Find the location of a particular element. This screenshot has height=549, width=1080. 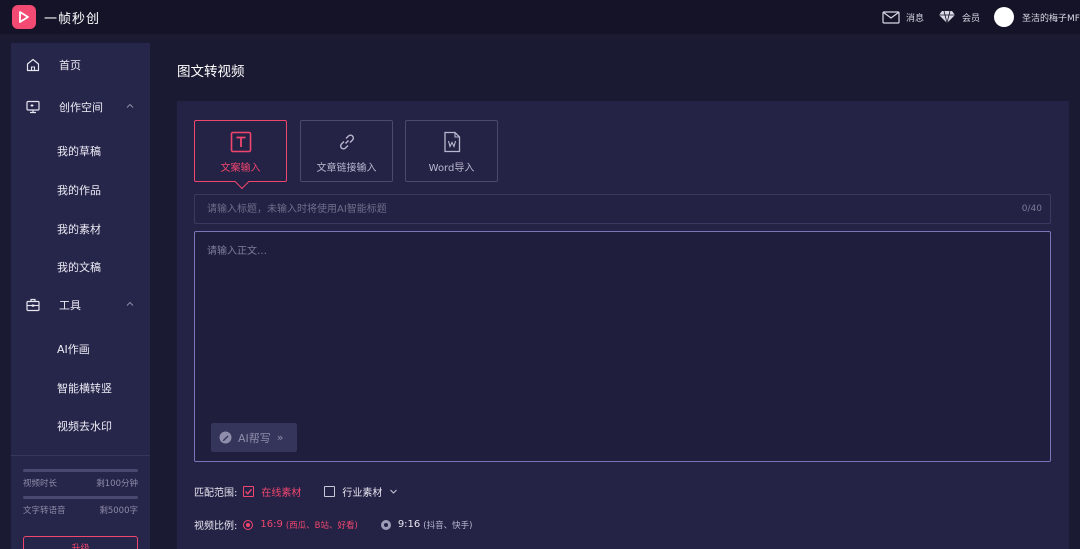

match-range-label: 匹配范围: is located at coordinates (216, 493).